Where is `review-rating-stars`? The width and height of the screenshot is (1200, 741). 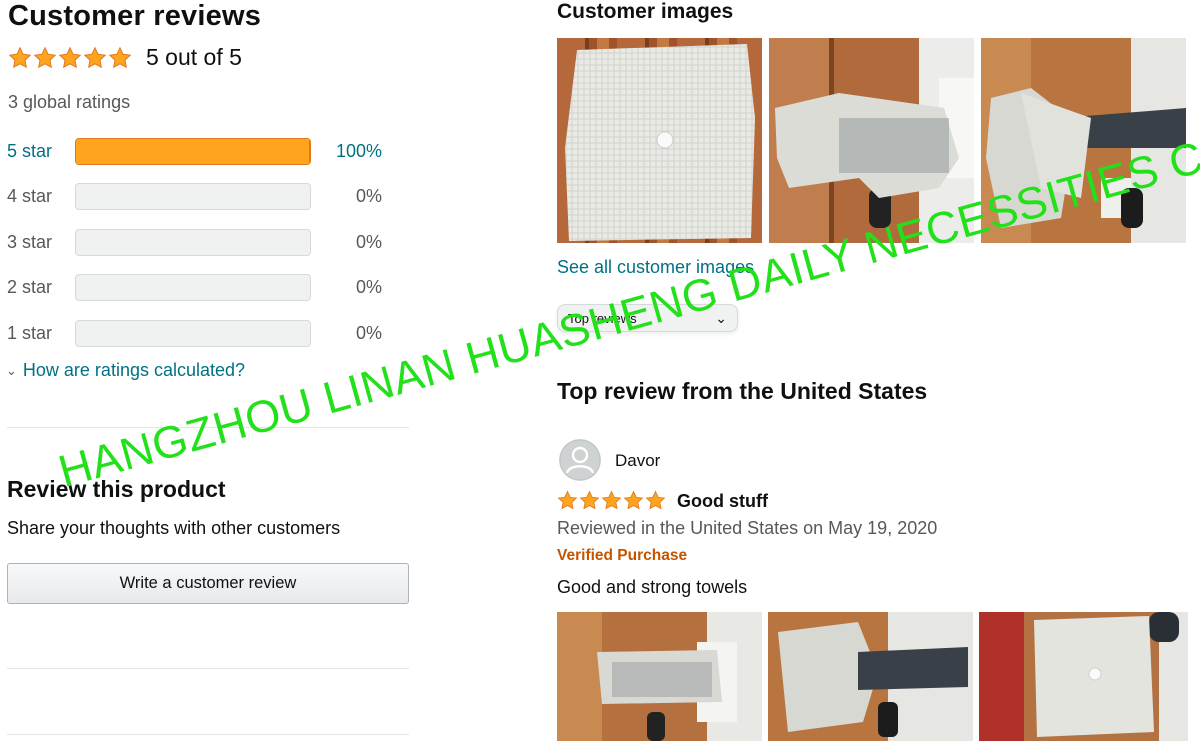 review-rating-stars is located at coordinates (611, 500).